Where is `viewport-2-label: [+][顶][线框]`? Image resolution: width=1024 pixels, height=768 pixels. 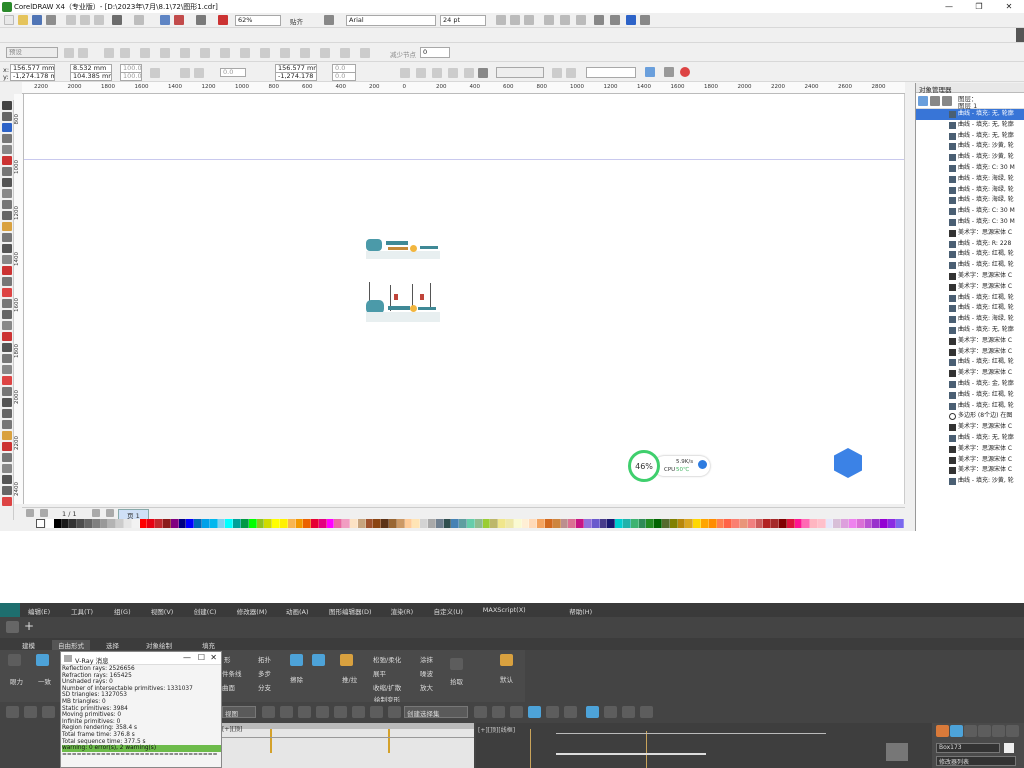
viewport-2-label: [+][顶][线框] is located at coordinates (496, 729).